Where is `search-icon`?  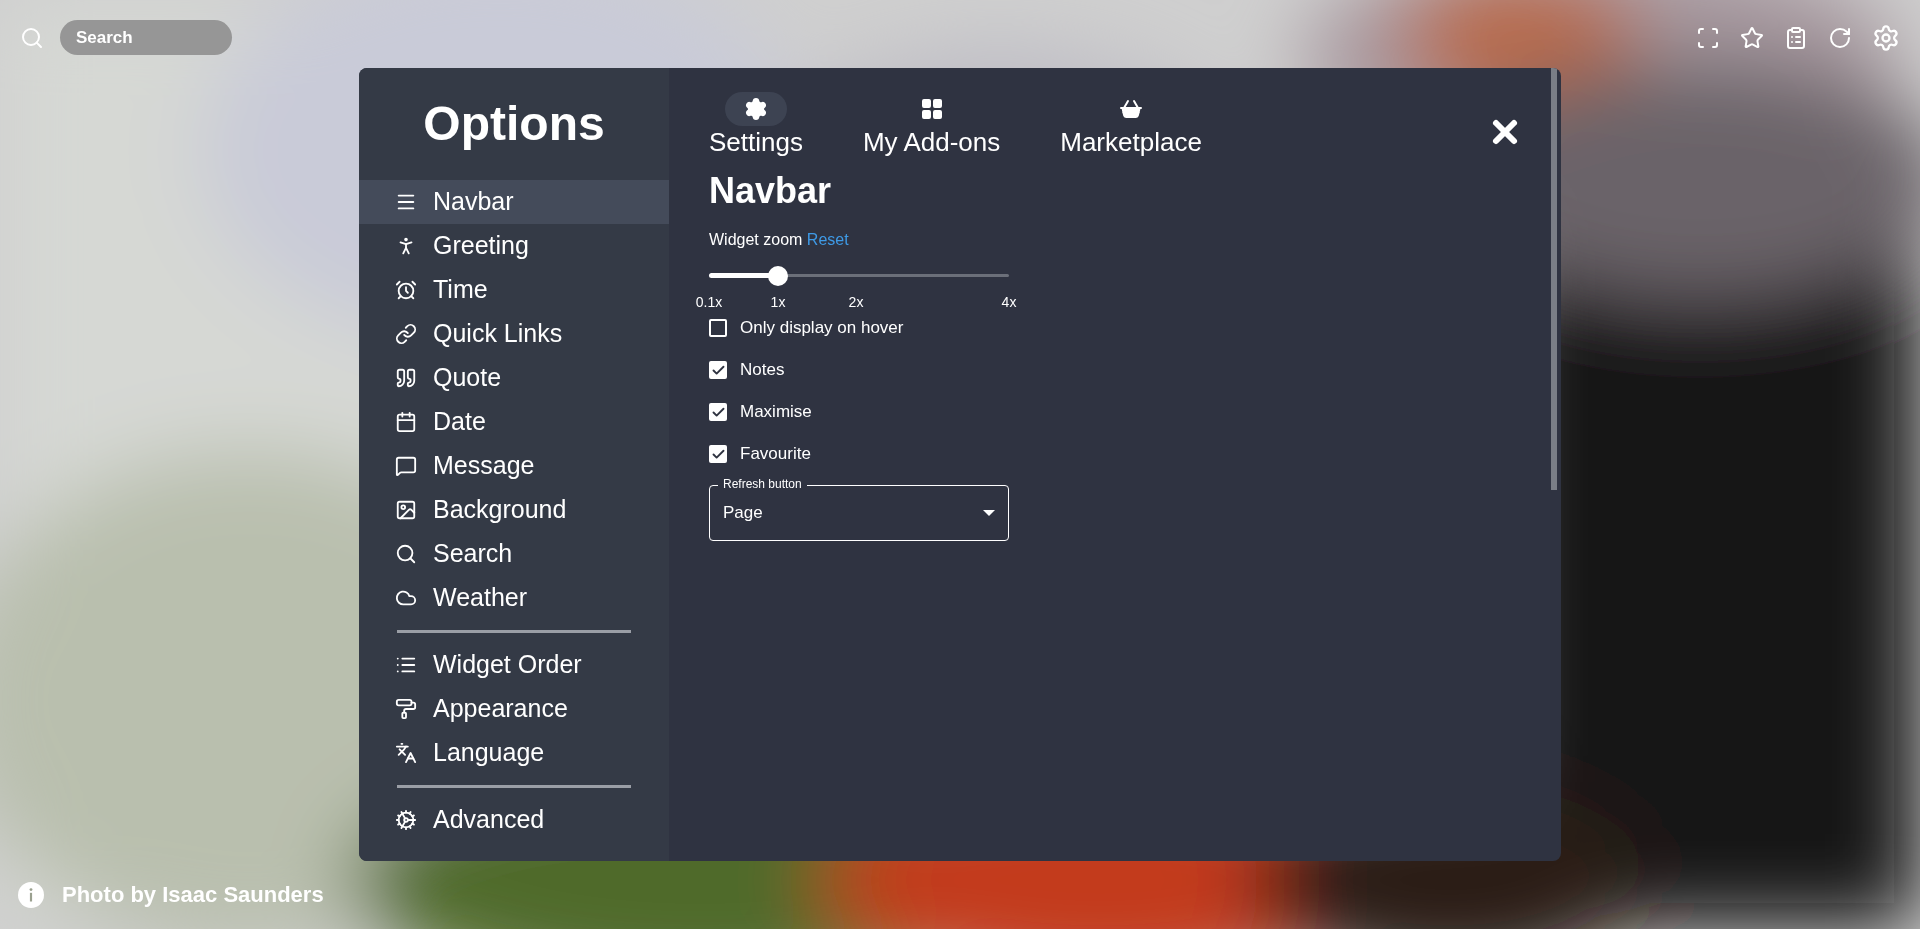 search-icon is located at coordinates (406, 554).